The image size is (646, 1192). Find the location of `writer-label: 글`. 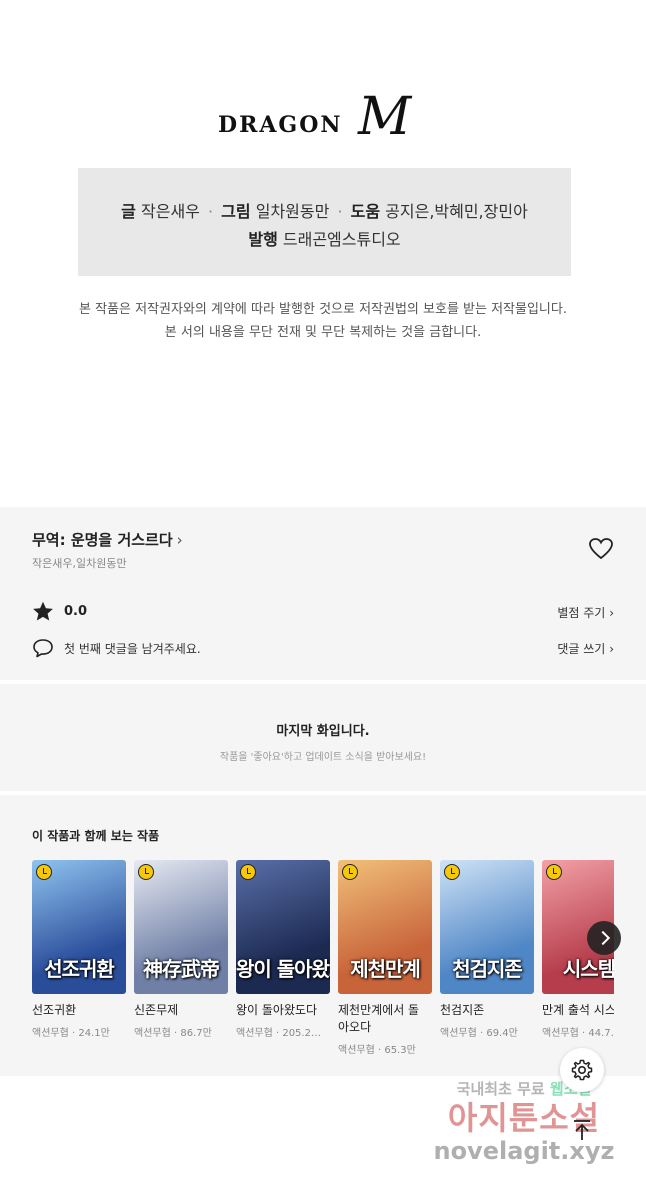

writer-label: 글 is located at coordinates (128, 211).